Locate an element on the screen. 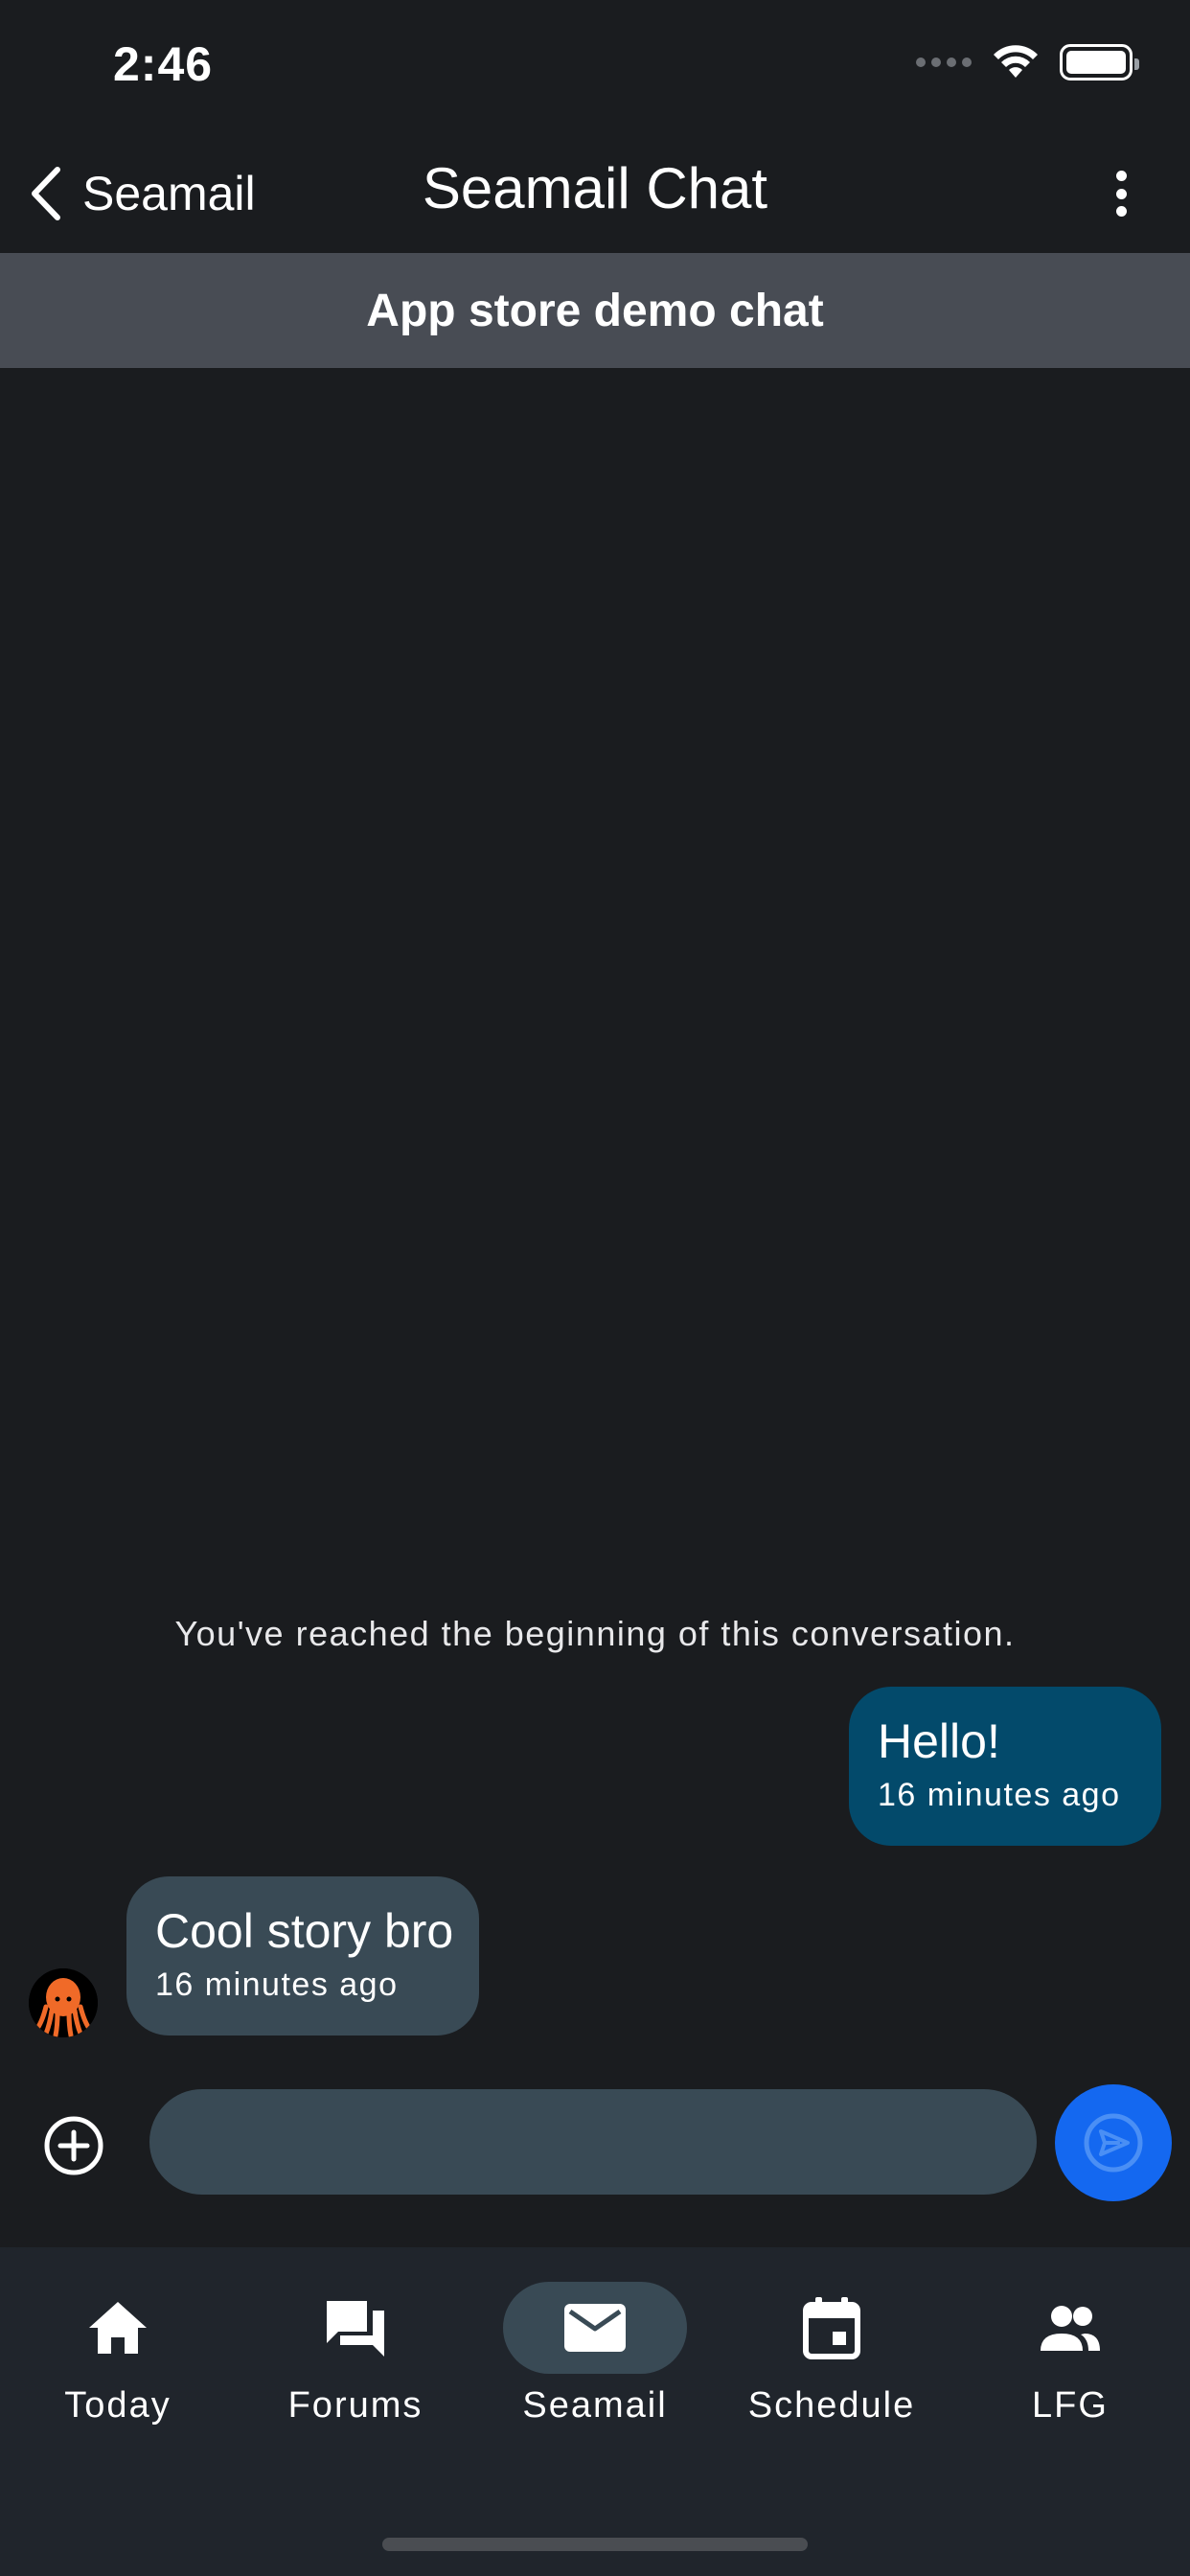 Image resolution: width=1190 pixels, height=2576 pixels. chevron-left-icon is located at coordinates (46, 193).